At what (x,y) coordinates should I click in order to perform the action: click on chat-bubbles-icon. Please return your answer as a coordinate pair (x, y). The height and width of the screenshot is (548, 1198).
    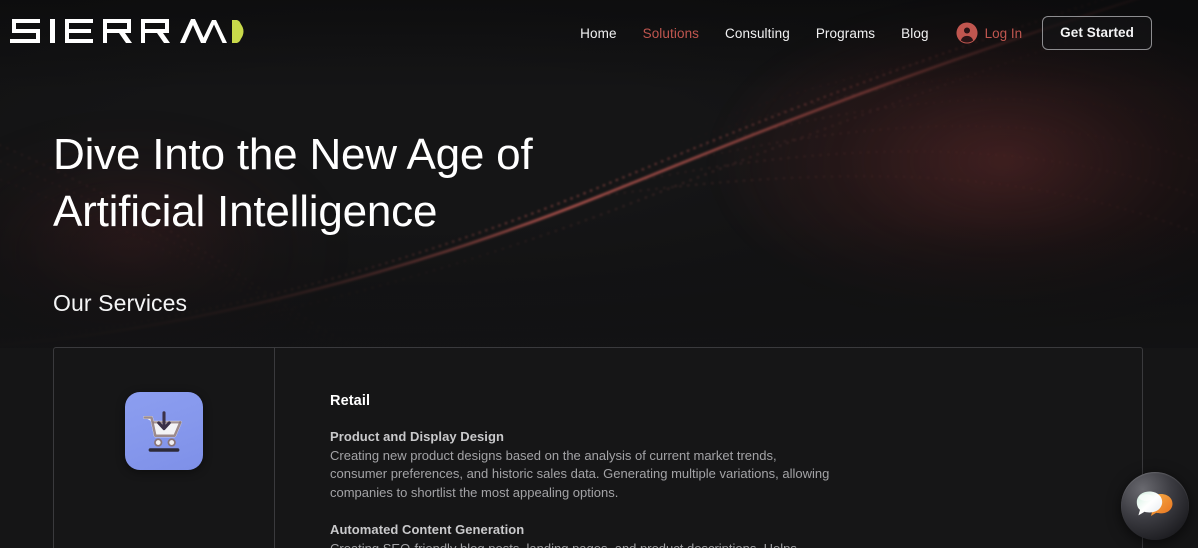
    Looking at the image, I should click on (1154, 503).